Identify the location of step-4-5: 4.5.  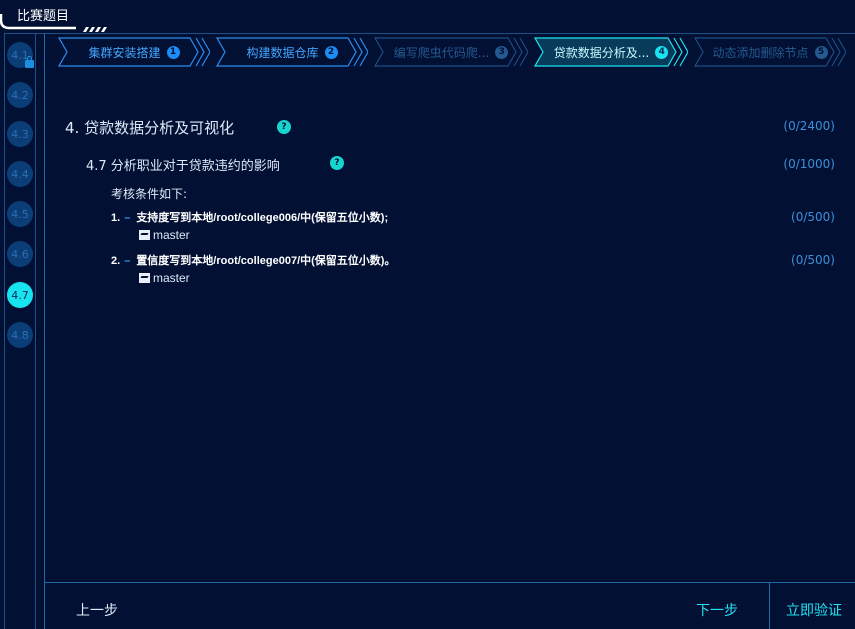
(20, 214).